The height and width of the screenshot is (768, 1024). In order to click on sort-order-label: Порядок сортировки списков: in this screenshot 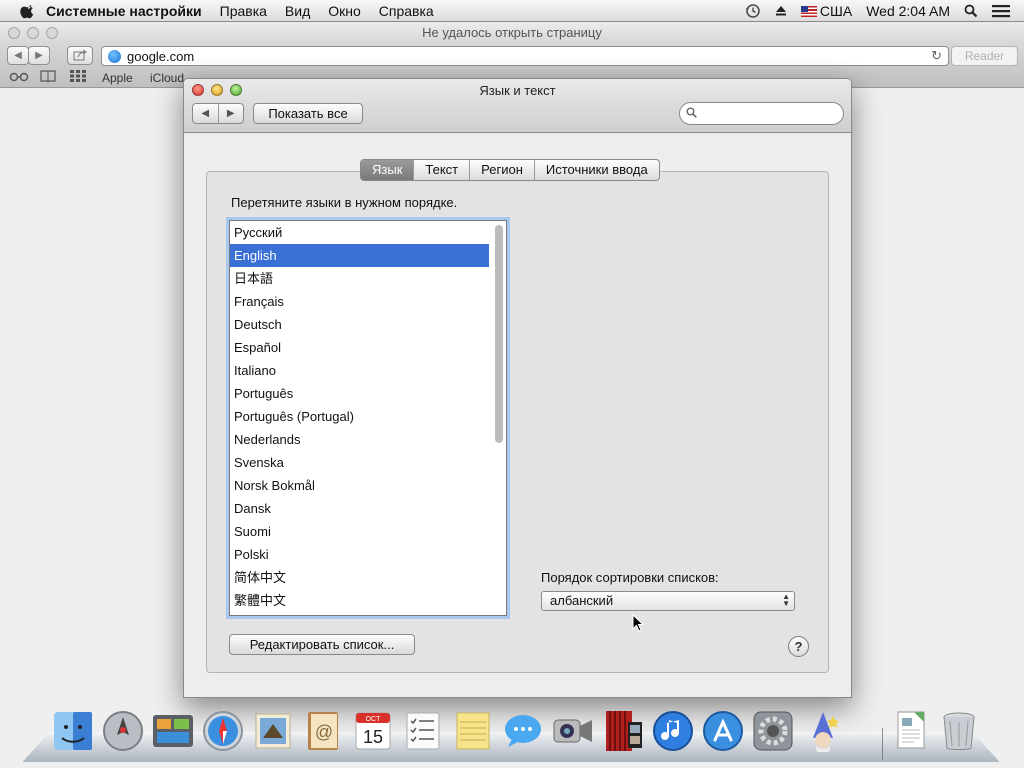, I will do `click(630, 577)`.